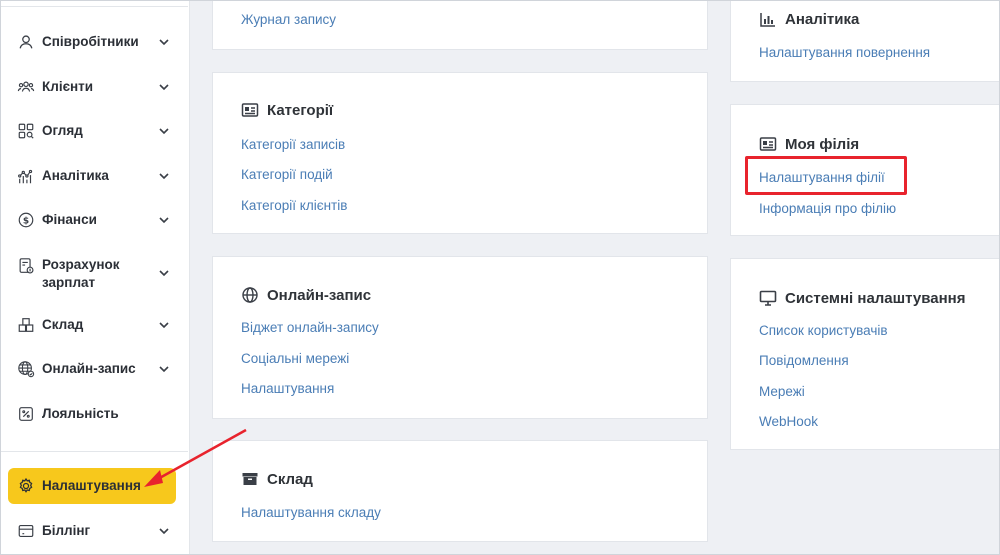 Image resolution: width=1000 pixels, height=555 pixels. I want to click on sidebar-item-label: Співробітники, so click(90, 41).